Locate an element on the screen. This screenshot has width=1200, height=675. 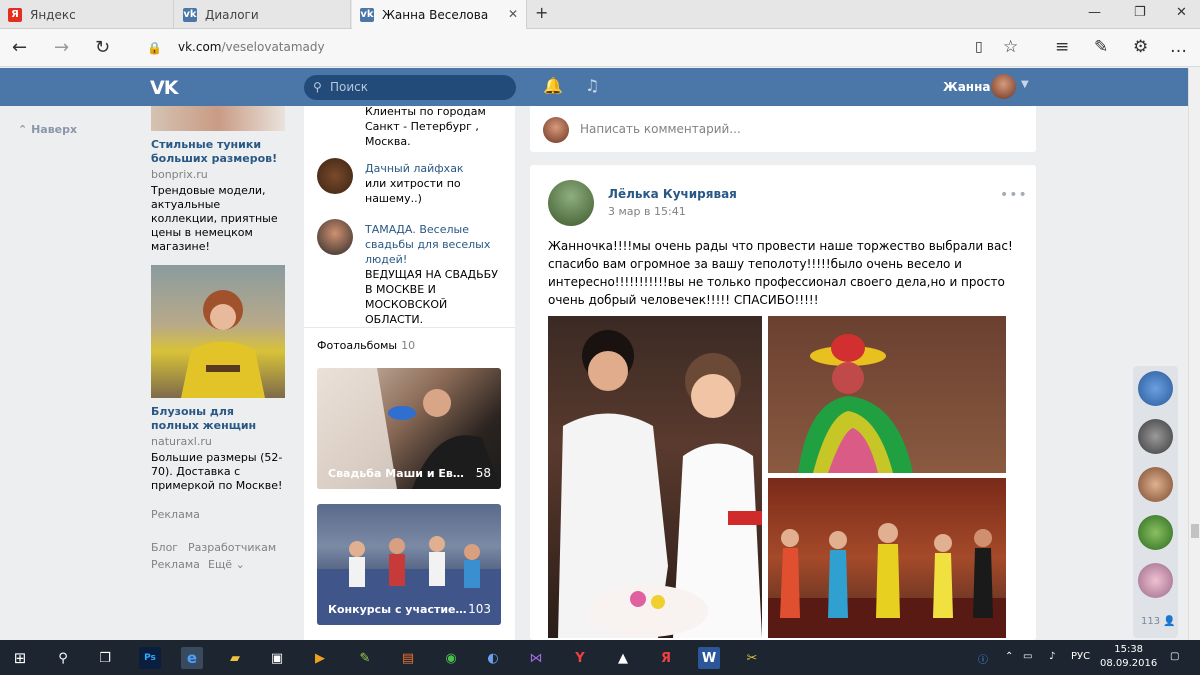
album-photo-count: 103 is located at coordinates (479, 609).